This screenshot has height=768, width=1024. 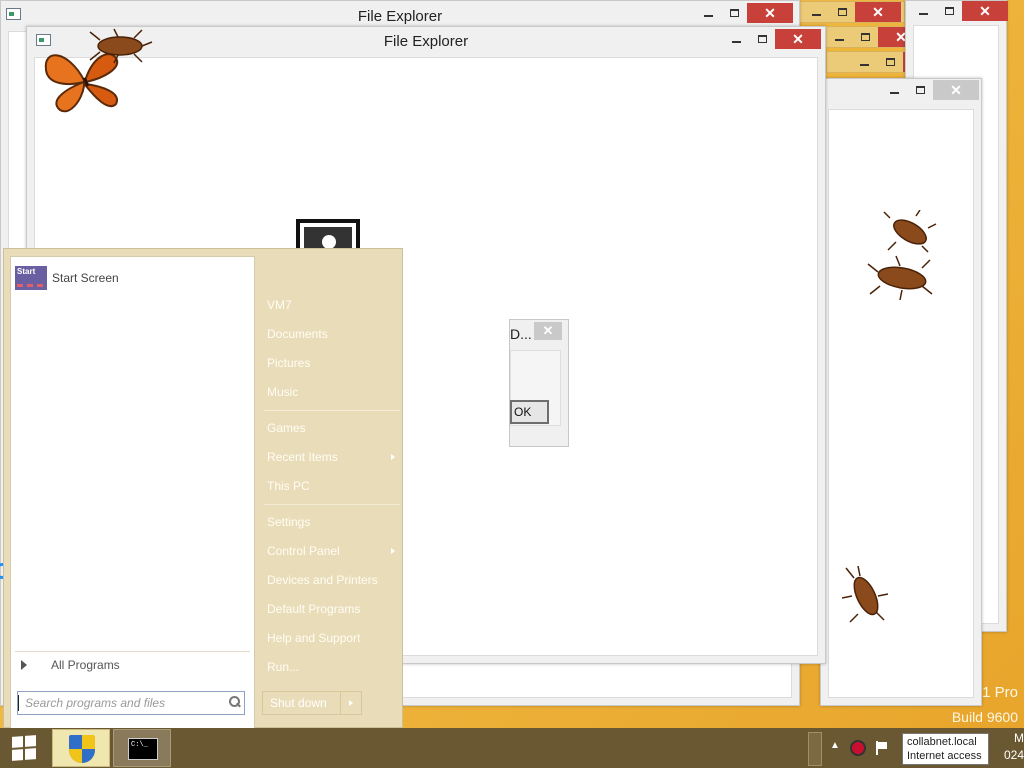 I want to click on menu-item-pictures: Pictures, so click(x=333, y=363).